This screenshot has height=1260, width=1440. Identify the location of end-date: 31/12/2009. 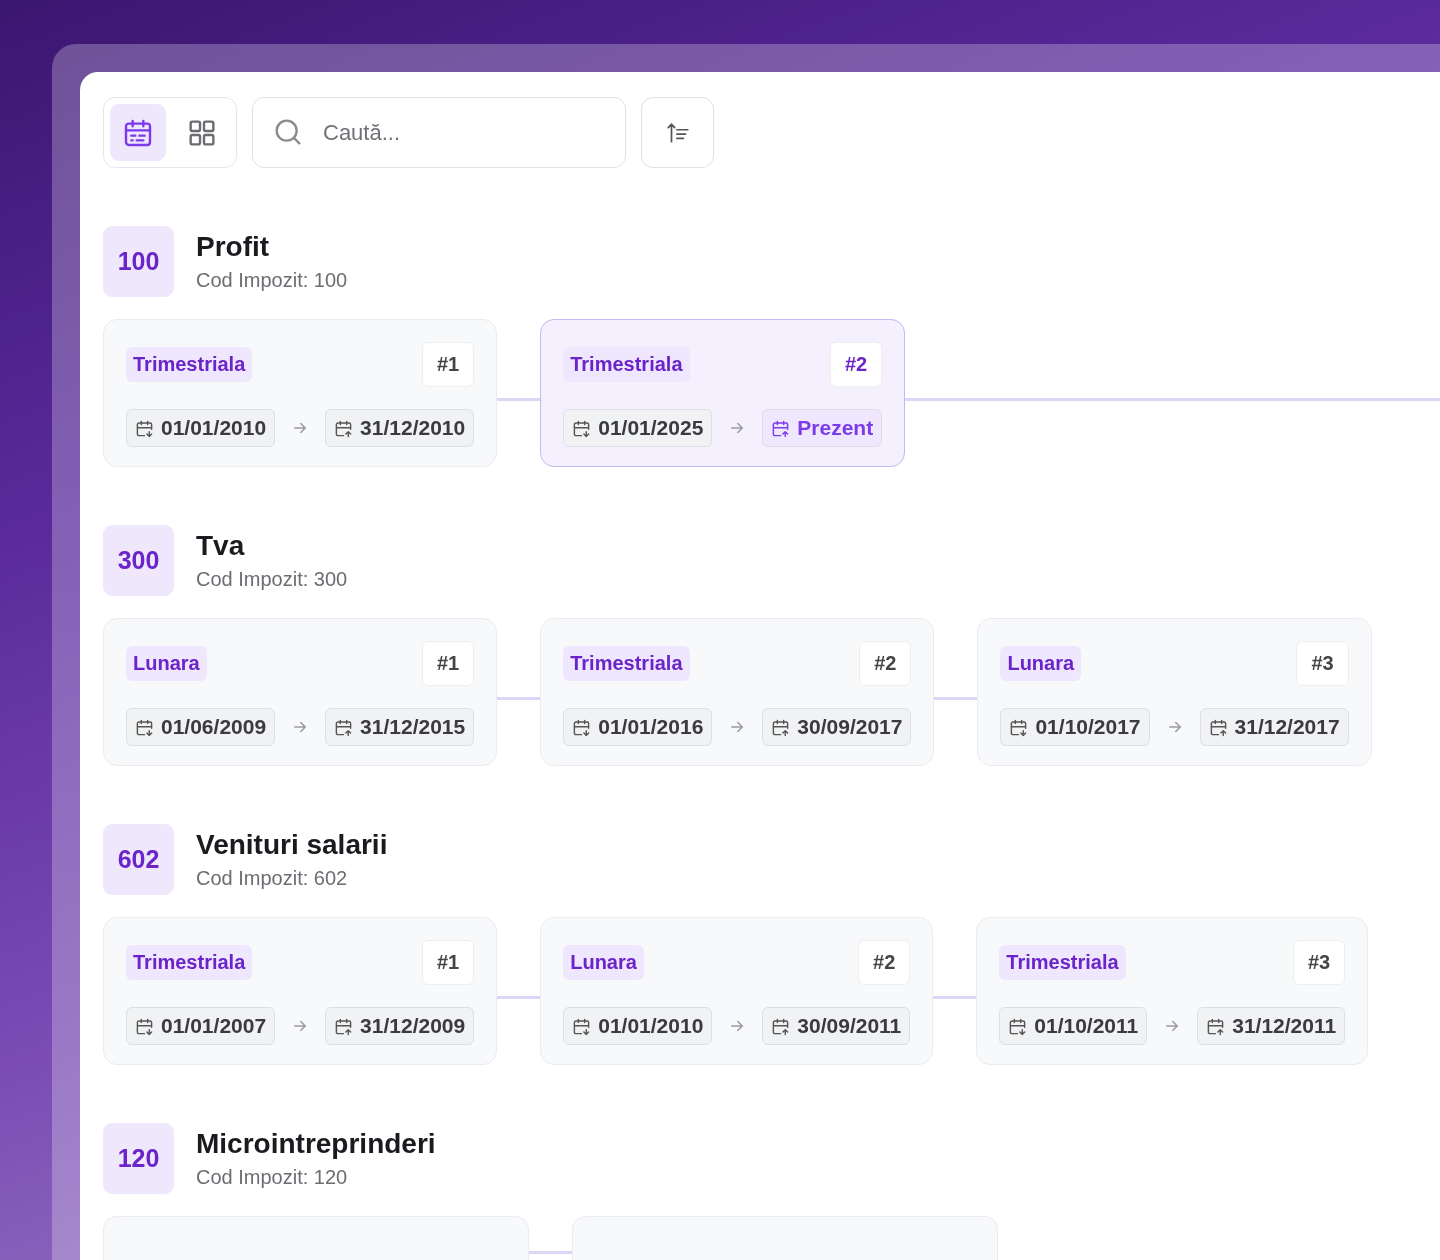
(400, 1026).